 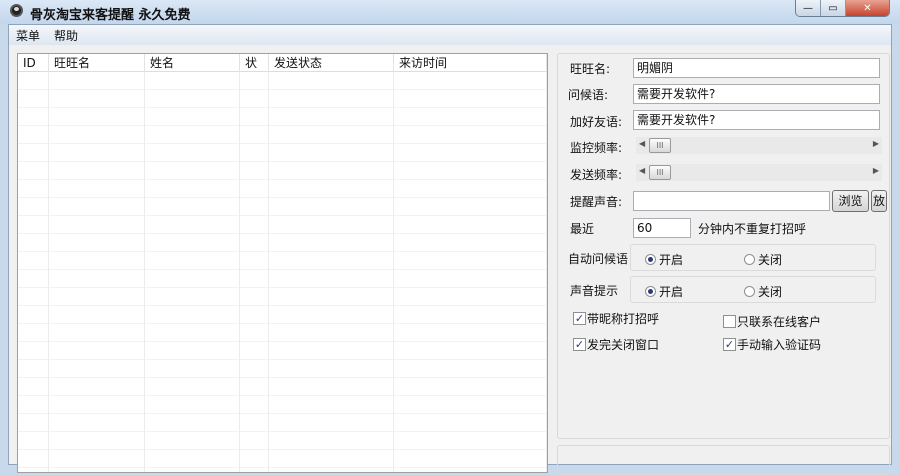 What do you see at coordinates (596, 175) in the screenshot?
I see `send-freq-label: 发送频率:` at bounding box center [596, 175].